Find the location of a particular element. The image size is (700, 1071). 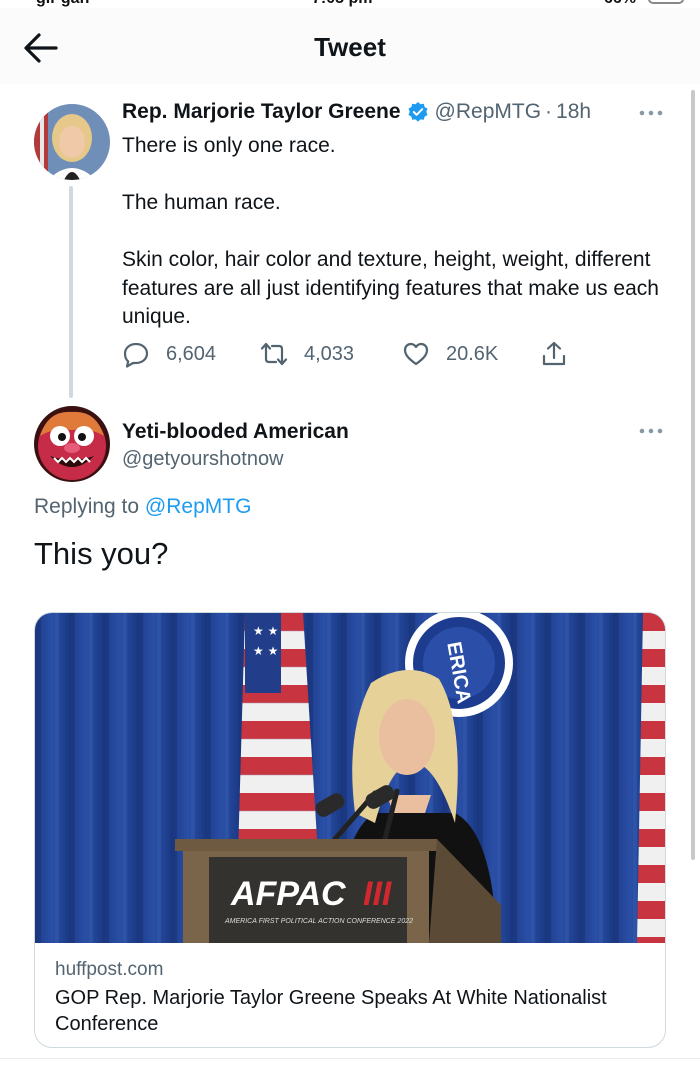

page-title: Tweet is located at coordinates (350, 47).